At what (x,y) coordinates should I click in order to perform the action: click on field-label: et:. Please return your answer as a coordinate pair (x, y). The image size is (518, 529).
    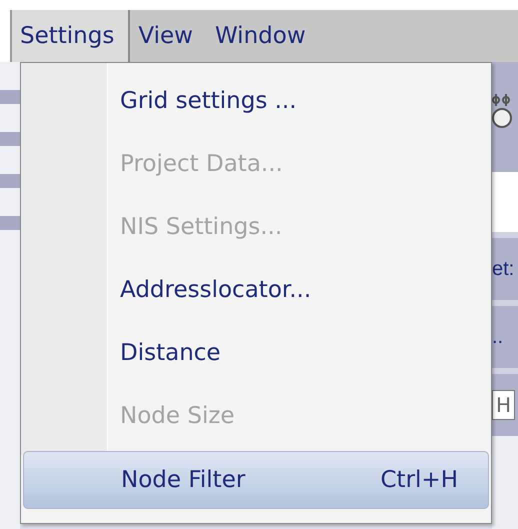
    Looking at the image, I should click on (503, 269).